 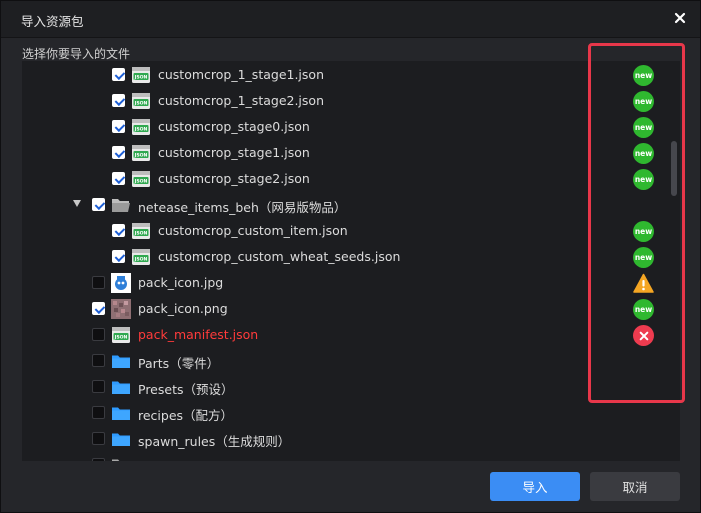 What do you see at coordinates (643, 283) in the screenshot?
I see `warning-icon` at bounding box center [643, 283].